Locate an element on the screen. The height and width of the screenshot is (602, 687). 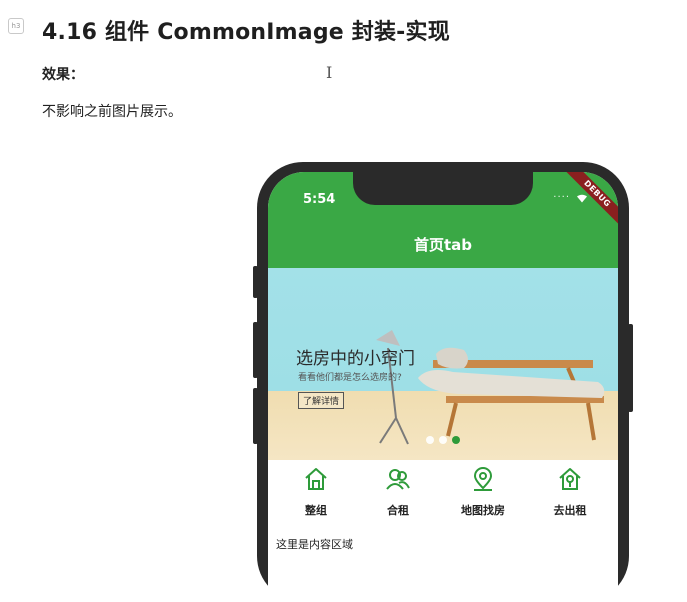
map-pin-icon is located at coordinates (483, 479).